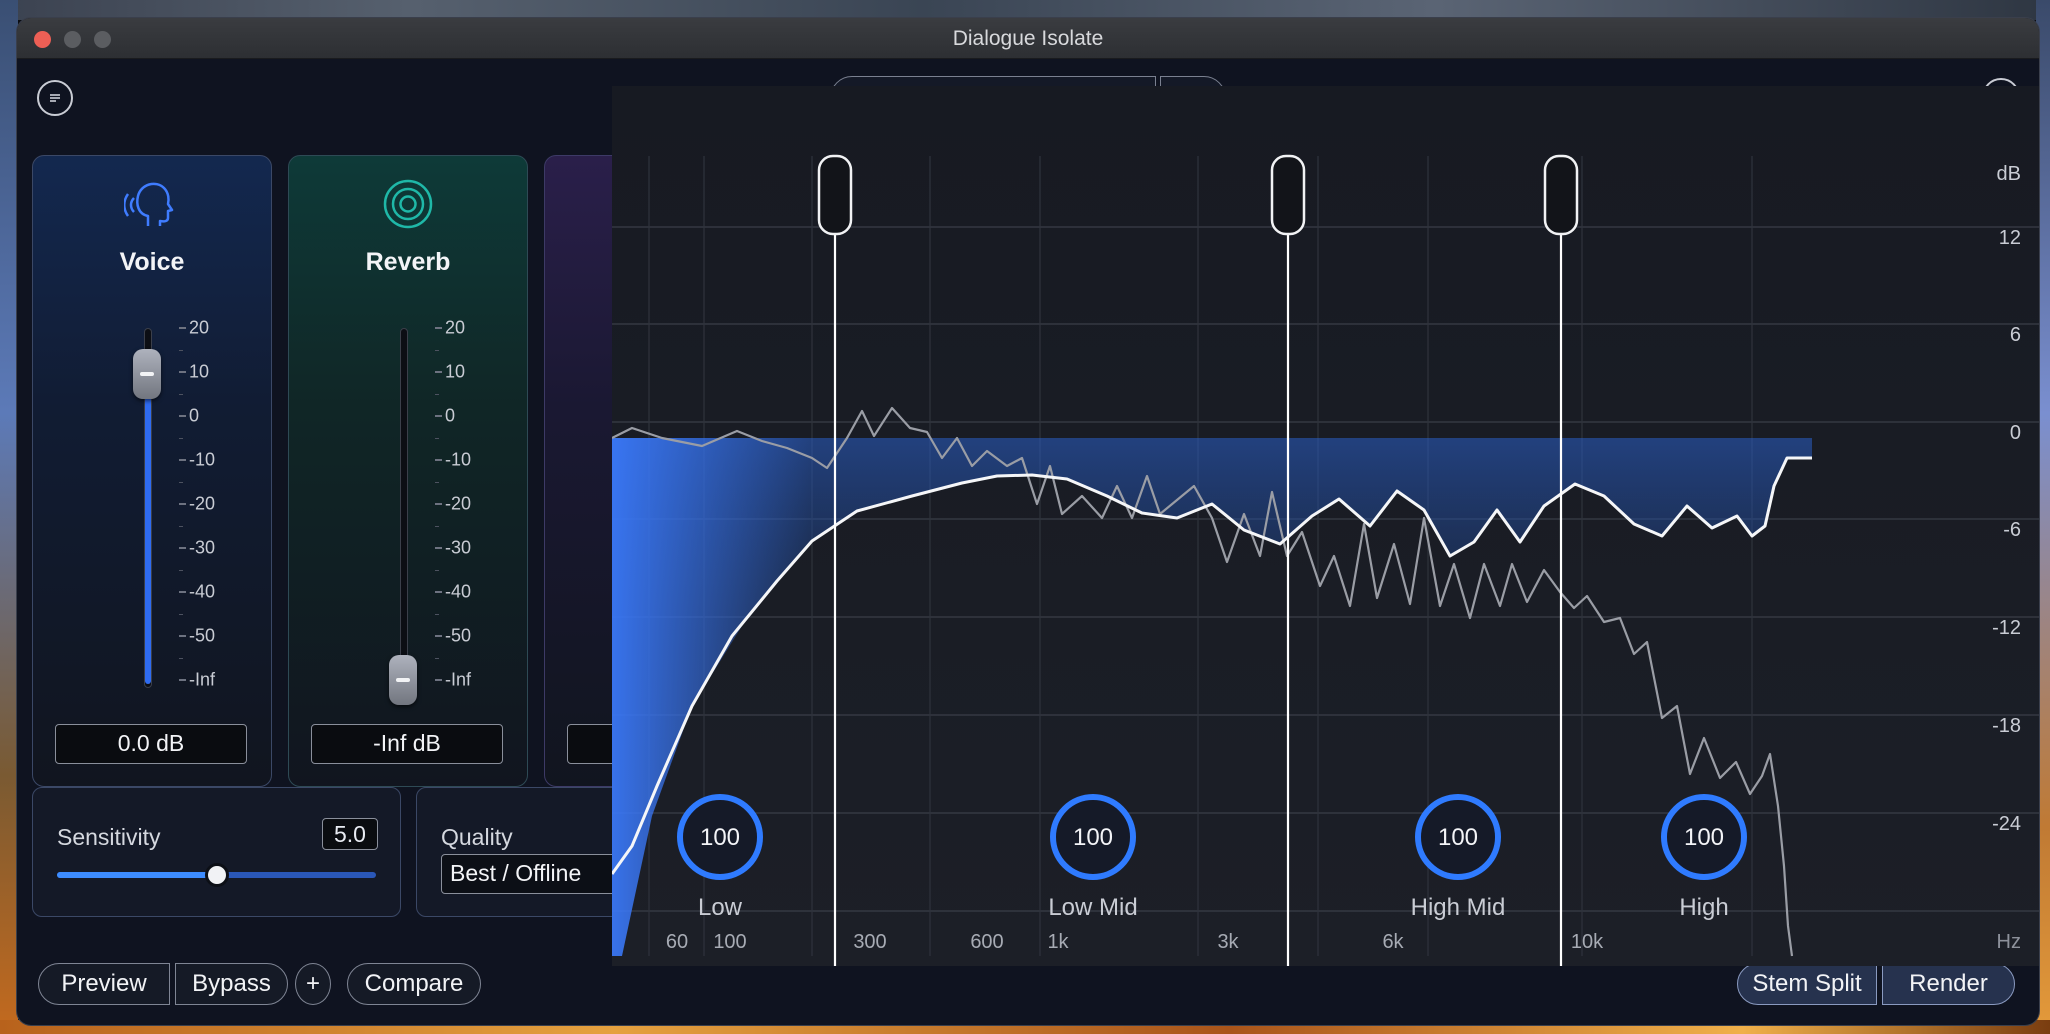 The image size is (2050, 1034). Describe the element at coordinates (408, 204) in the screenshot. I see `reverb-rings-icon` at that location.